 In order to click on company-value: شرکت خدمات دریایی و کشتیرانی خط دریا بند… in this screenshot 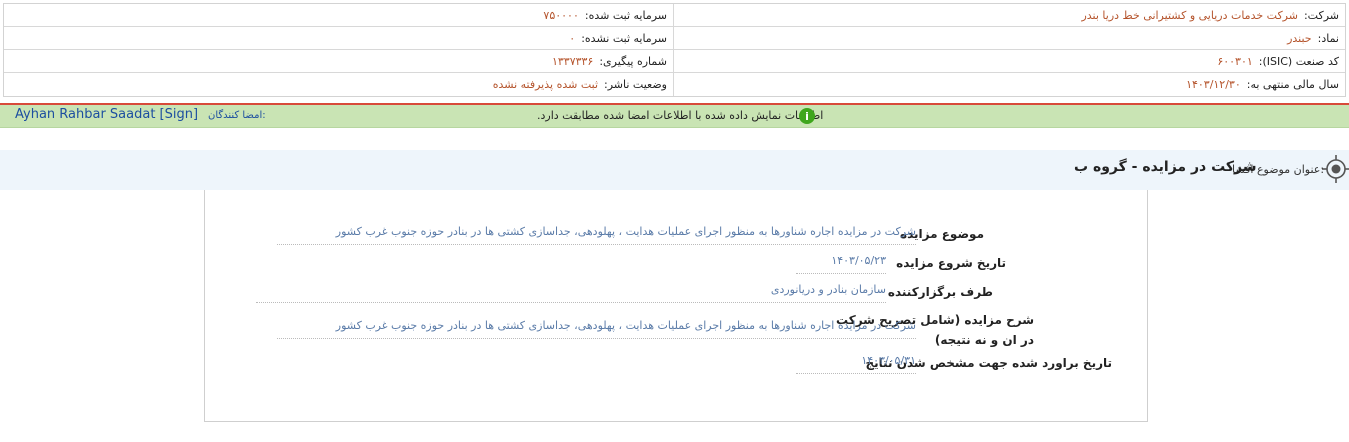, I will do `click(1189, 15)`.